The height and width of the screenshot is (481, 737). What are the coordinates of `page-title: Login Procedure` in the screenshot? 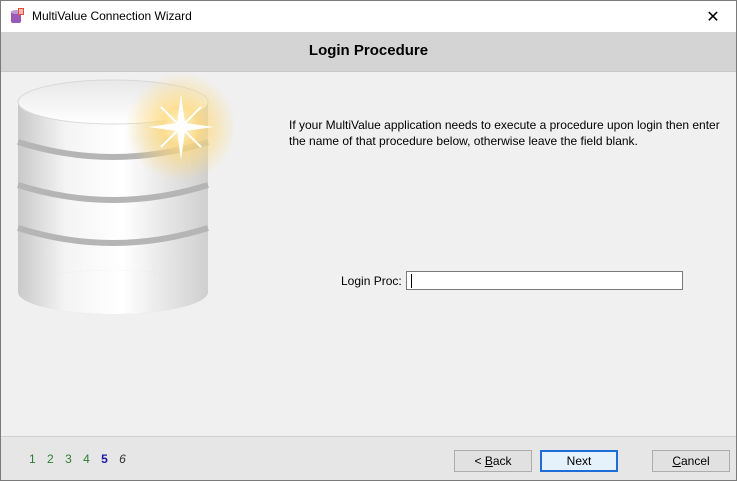 It's located at (368, 50).